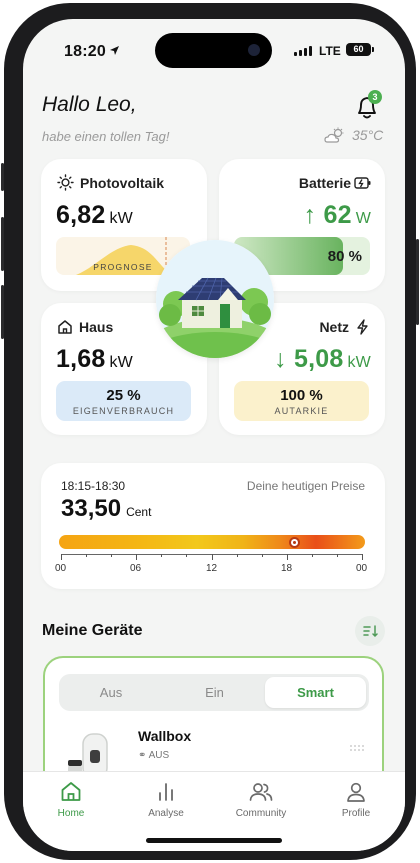  Describe the element at coordinates (358, 49) in the screenshot. I see `battery-icon: 60` at that location.